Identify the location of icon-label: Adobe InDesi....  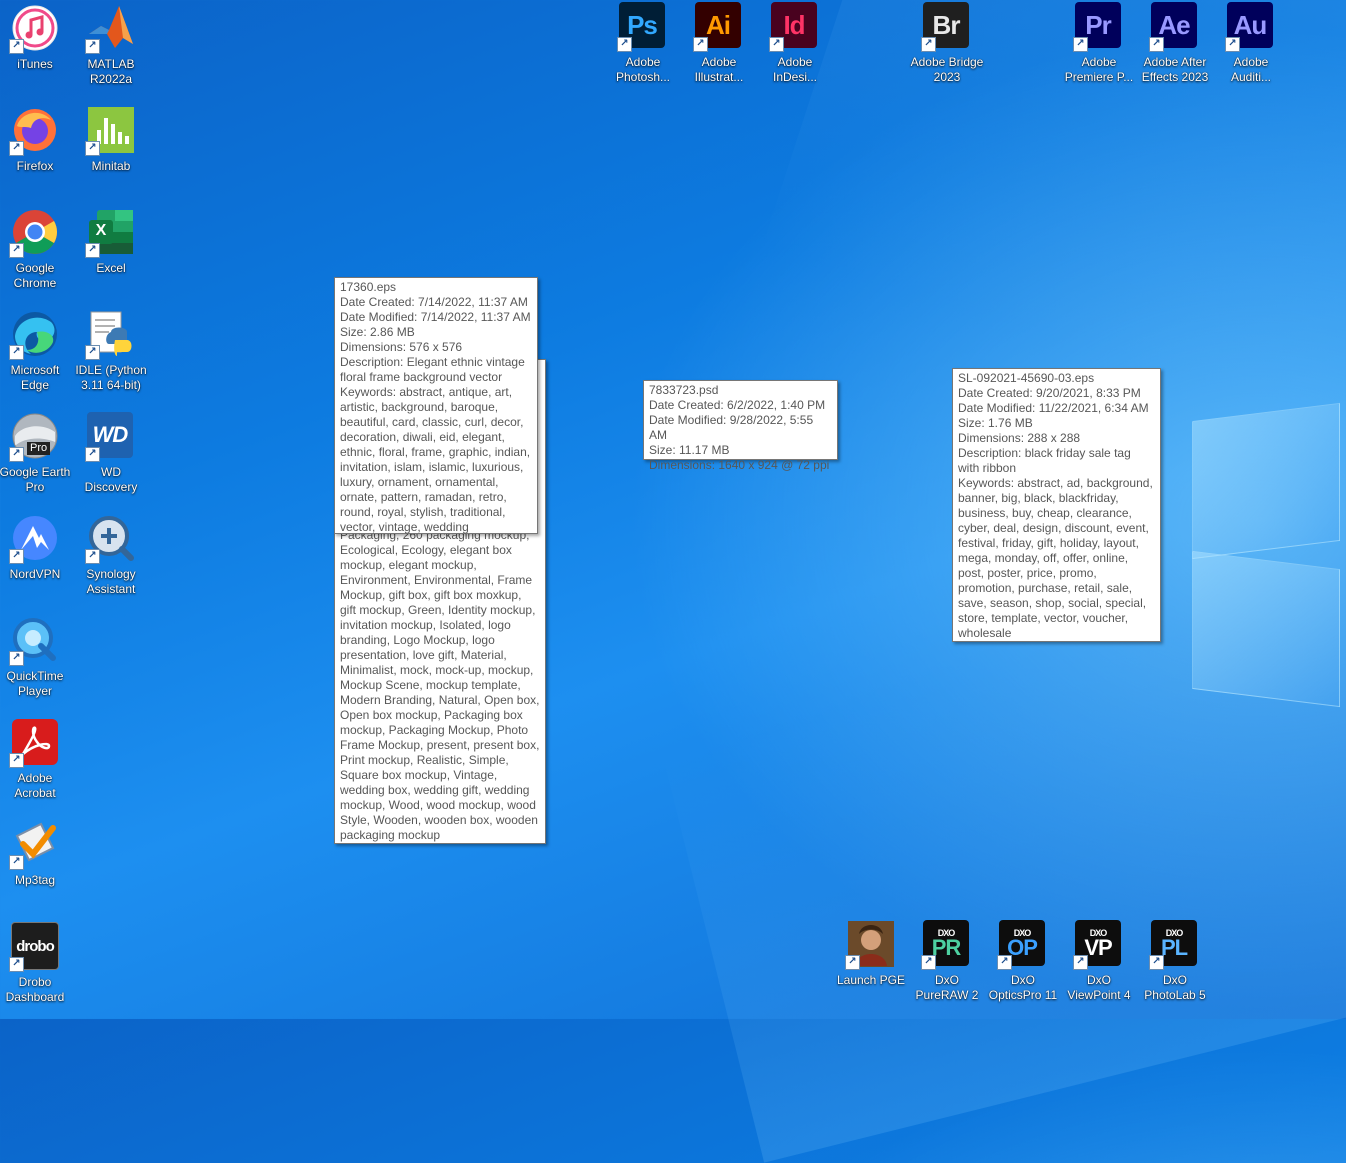
(794, 69).